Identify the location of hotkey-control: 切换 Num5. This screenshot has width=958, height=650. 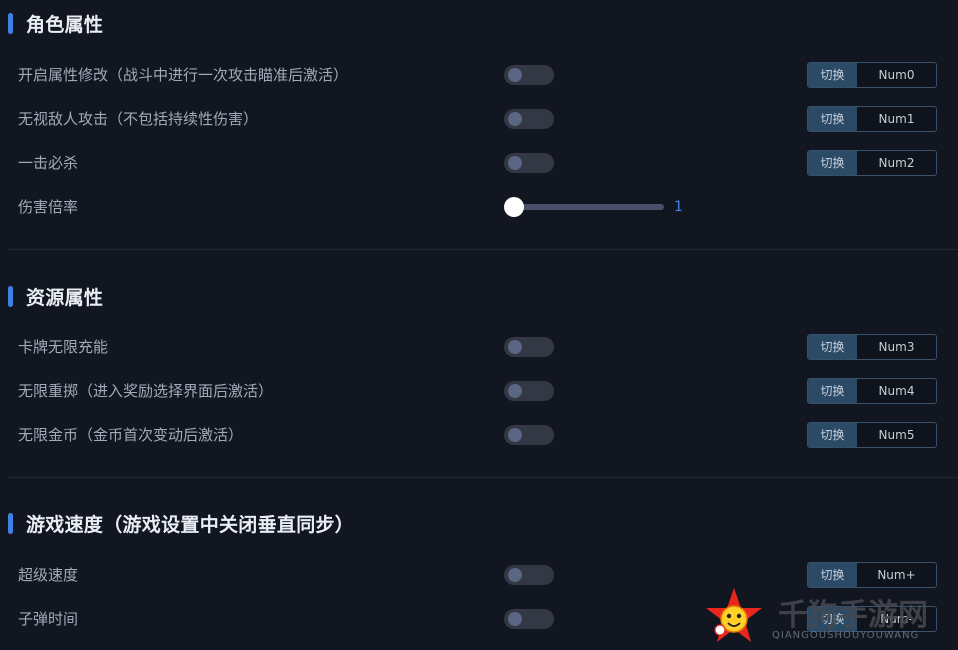
(872, 435).